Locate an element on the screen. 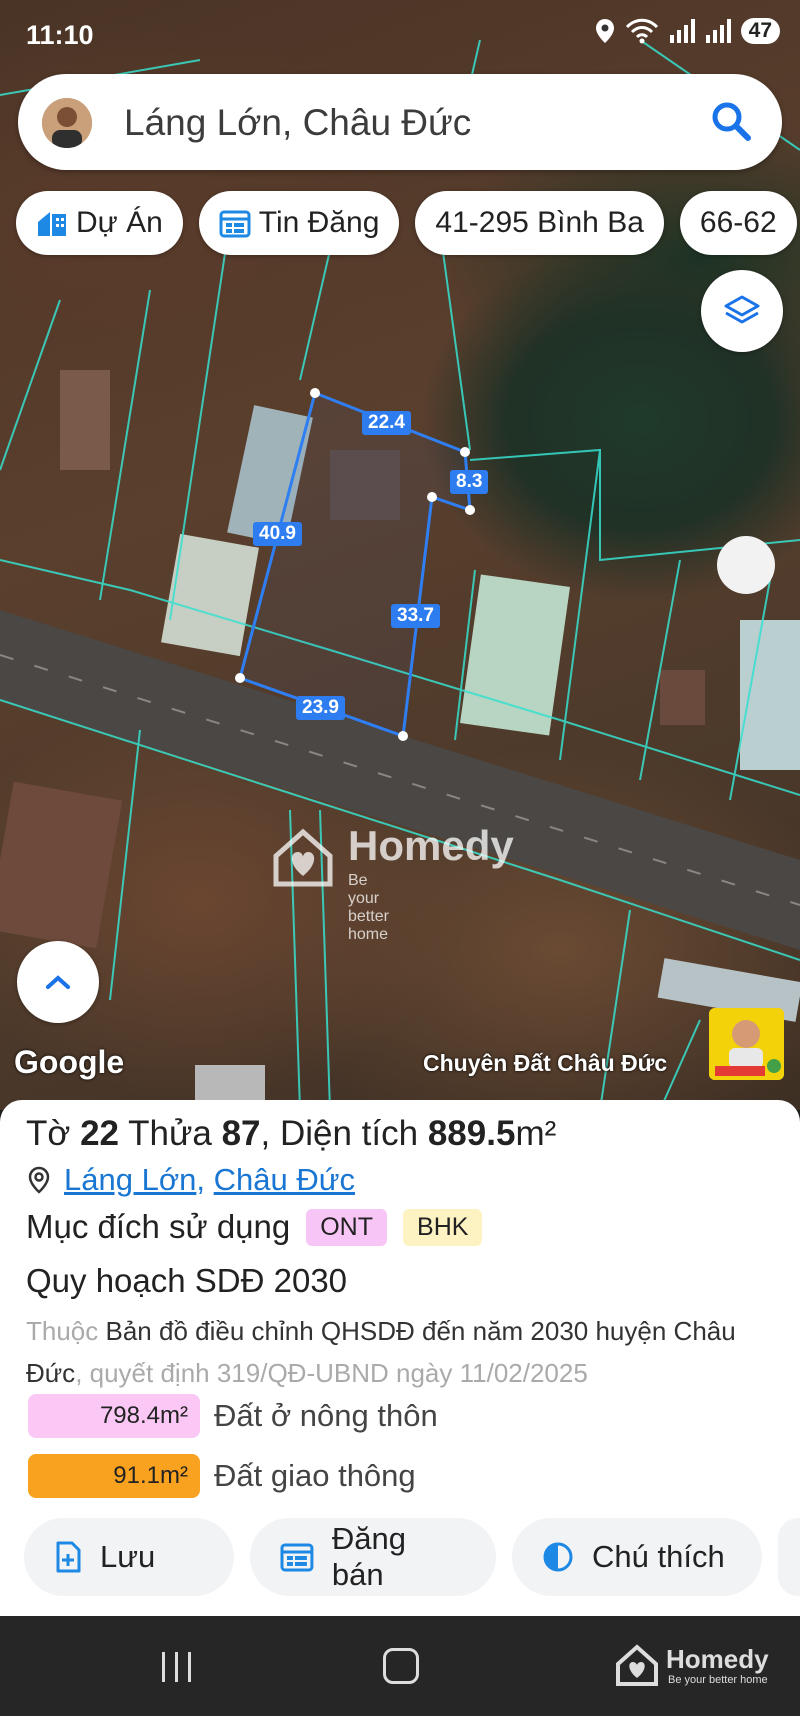 The image size is (800, 1716). floating-dot-button is located at coordinates (746, 565).